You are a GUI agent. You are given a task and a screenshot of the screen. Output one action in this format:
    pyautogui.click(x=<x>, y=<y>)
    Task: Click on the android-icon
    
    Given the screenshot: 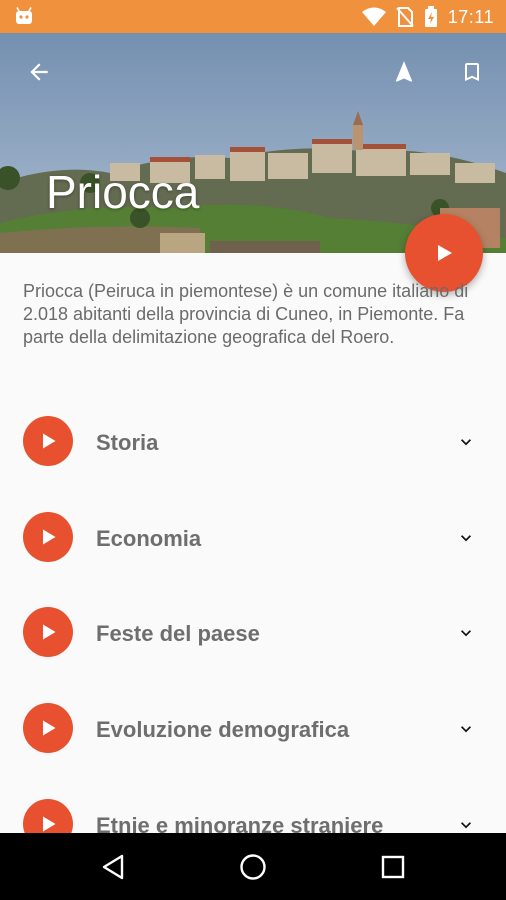 What is the action you would take?
    pyautogui.click(x=24, y=15)
    